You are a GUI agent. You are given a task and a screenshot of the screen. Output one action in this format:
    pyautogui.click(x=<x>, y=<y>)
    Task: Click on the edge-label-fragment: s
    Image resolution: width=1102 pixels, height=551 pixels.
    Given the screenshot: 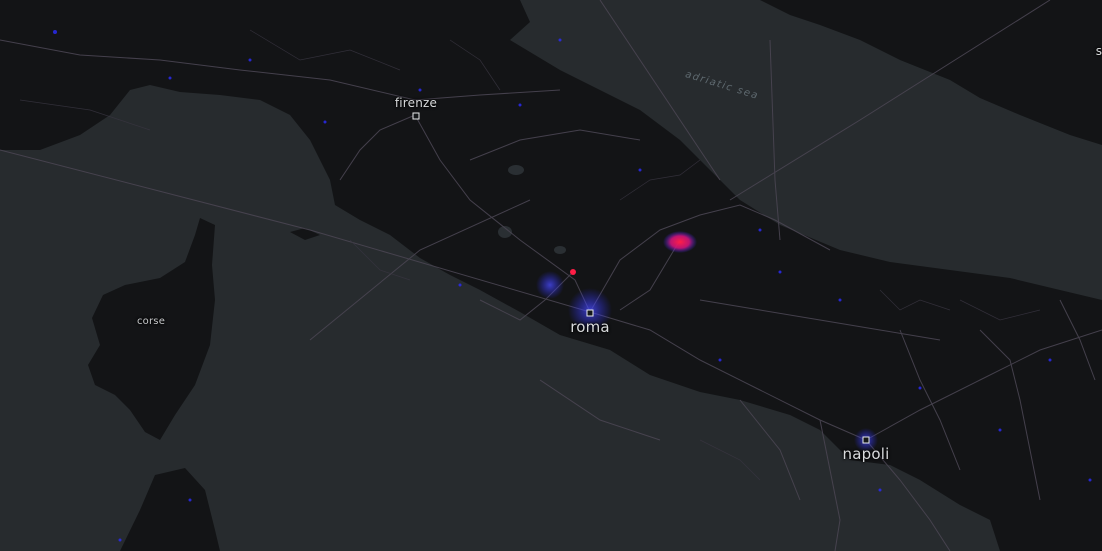 What is the action you would take?
    pyautogui.click(x=1098, y=51)
    